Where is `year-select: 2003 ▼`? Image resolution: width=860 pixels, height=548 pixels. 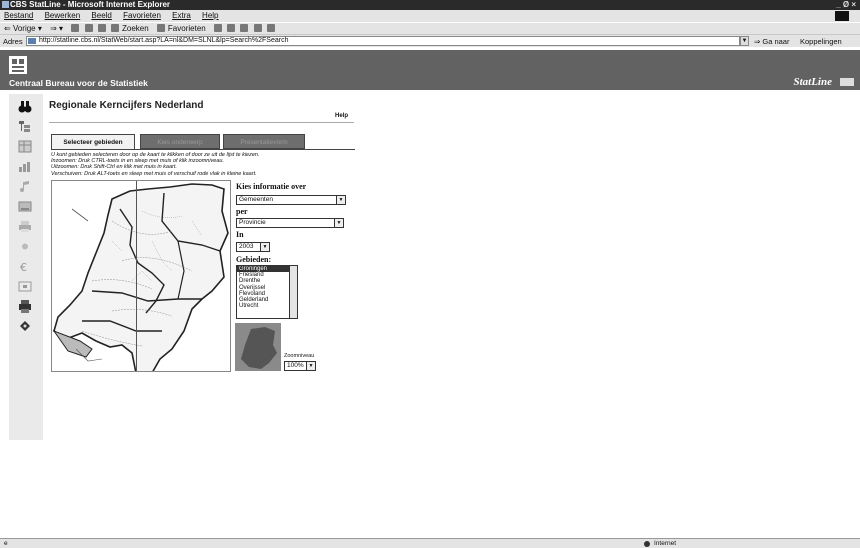
year-select: 2003 ▼ is located at coordinates (253, 247).